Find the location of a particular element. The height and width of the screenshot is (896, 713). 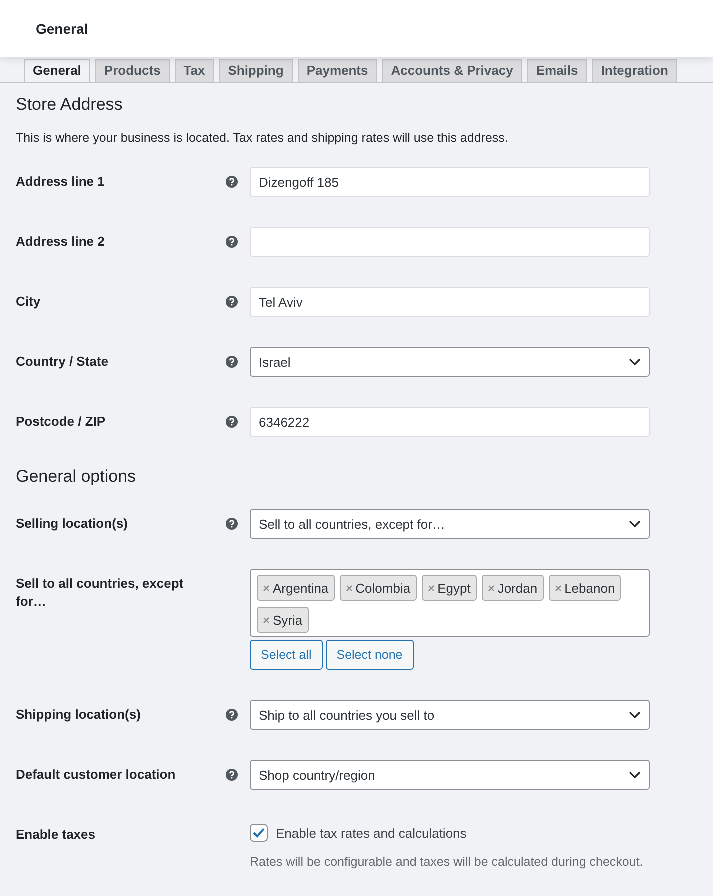

checkbox is located at coordinates (259, 833).